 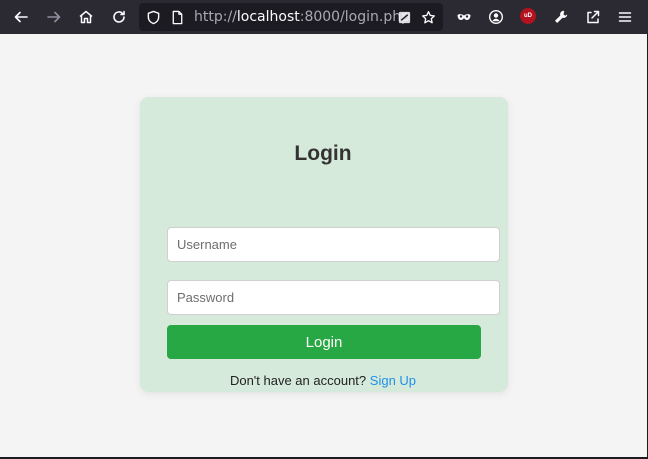 I want to click on reload-icon, so click(x=119, y=16).